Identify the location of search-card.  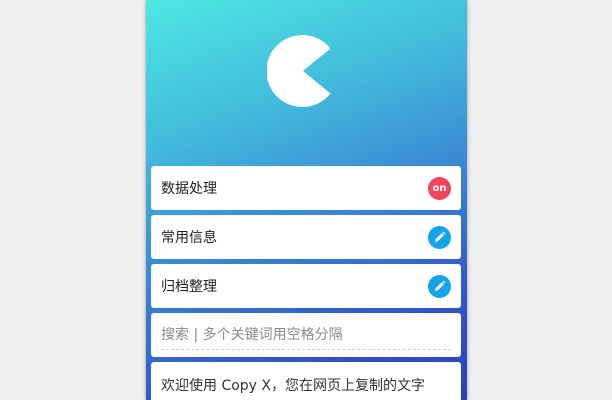
(306, 335).